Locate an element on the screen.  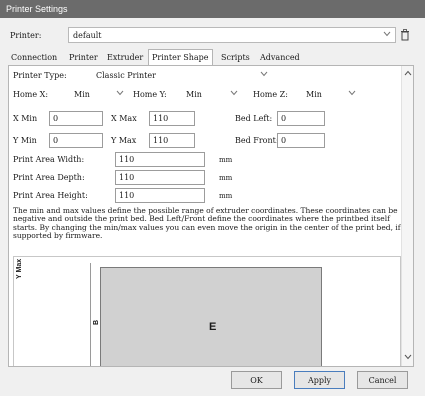
scroll-down-icon is located at coordinates (408, 357).